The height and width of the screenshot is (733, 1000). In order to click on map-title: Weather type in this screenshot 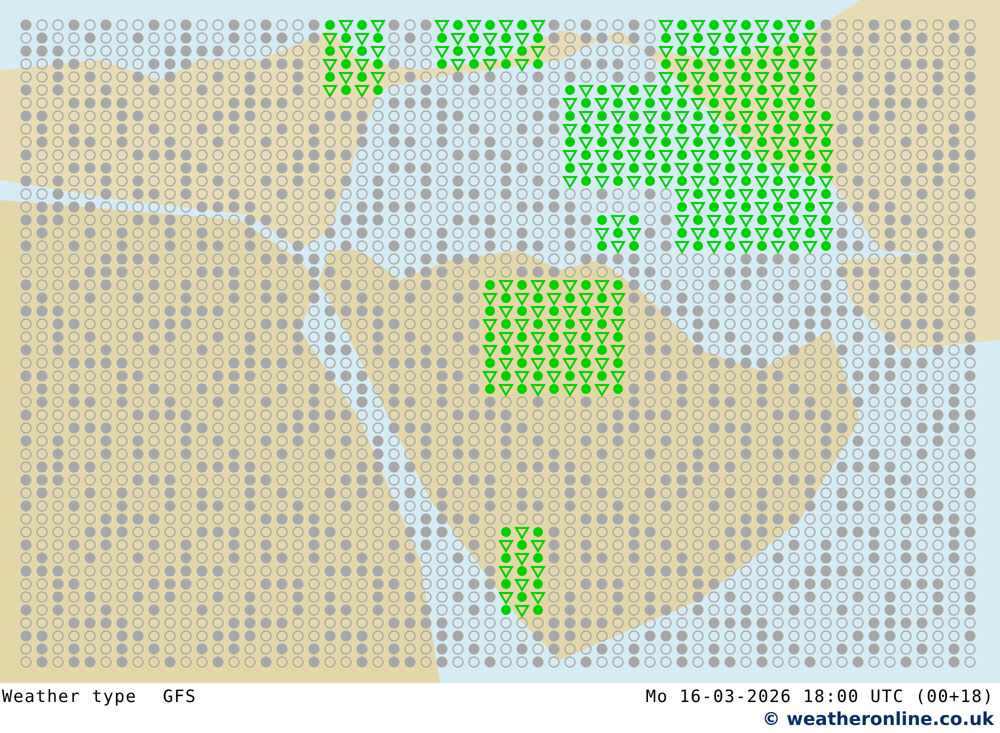, I will do `click(69, 697)`.